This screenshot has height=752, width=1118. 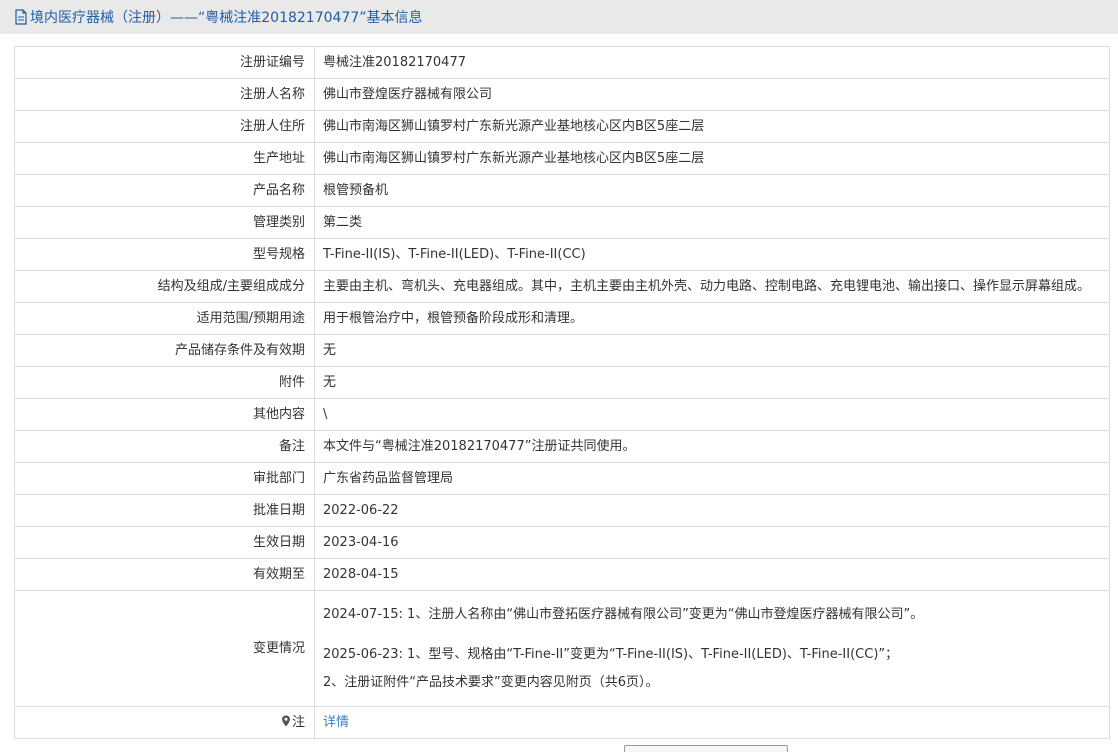 What do you see at coordinates (226, 18) in the screenshot?
I see `page-title: 境内医疗器械（注册）——“粤械注准20182170477”基本信息` at bounding box center [226, 18].